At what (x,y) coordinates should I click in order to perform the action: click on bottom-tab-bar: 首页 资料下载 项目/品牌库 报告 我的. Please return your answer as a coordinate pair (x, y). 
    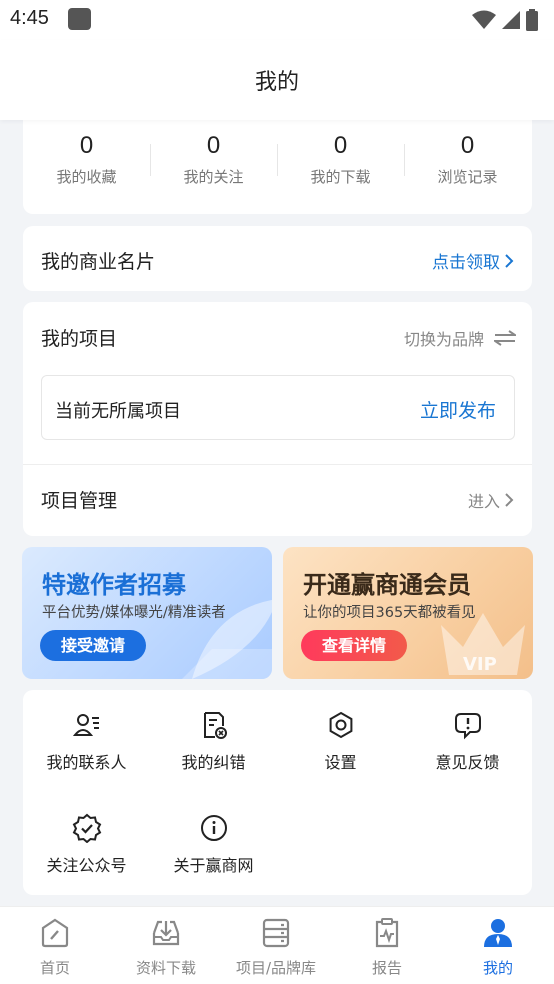
    Looking at the image, I should click on (277, 945).